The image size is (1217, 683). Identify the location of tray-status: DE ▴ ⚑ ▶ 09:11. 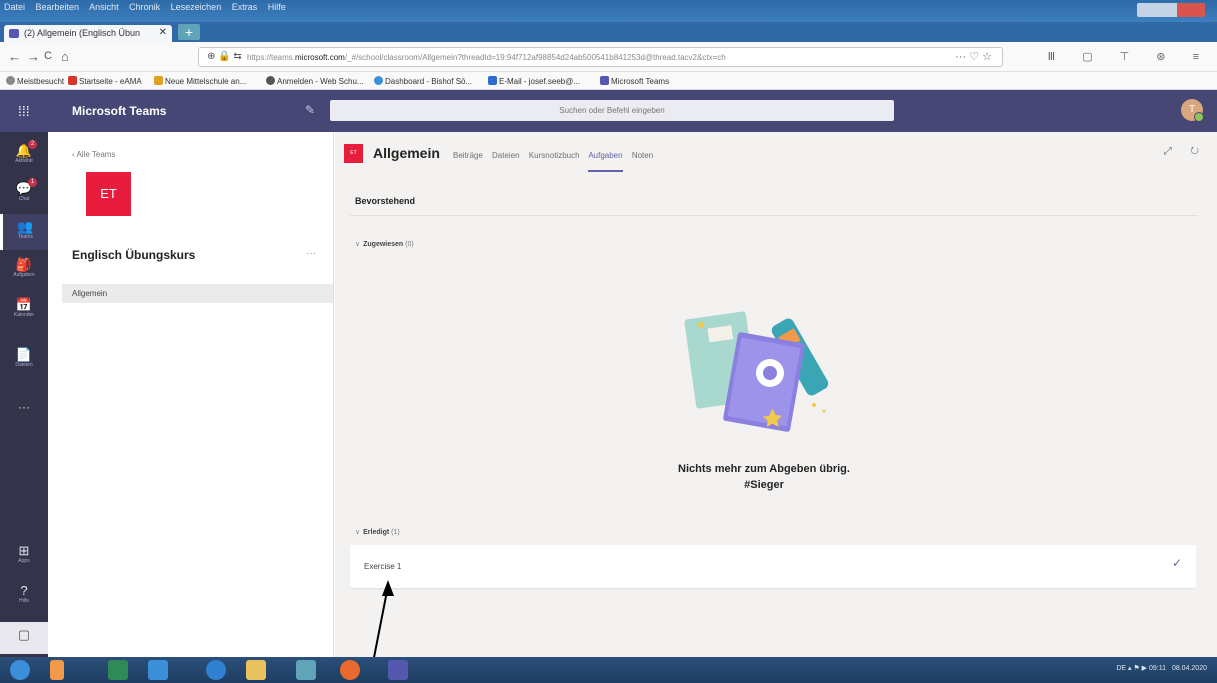
(1141, 668).